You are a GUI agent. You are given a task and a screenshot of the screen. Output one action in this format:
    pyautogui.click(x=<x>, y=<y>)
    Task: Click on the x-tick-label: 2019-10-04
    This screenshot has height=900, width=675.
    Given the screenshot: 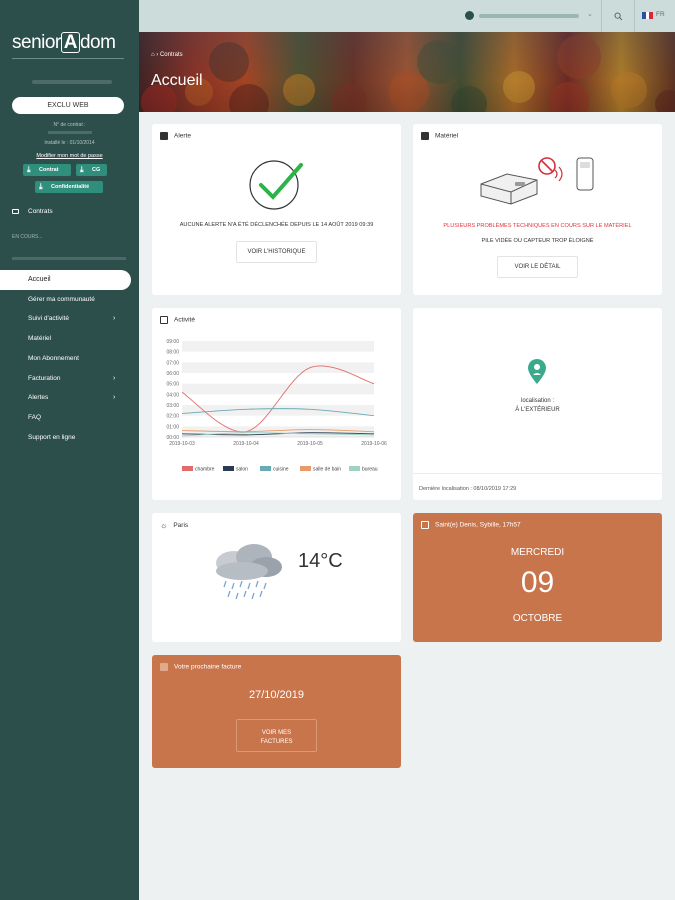 What is the action you would take?
    pyautogui.click(x=246, y=444)
    